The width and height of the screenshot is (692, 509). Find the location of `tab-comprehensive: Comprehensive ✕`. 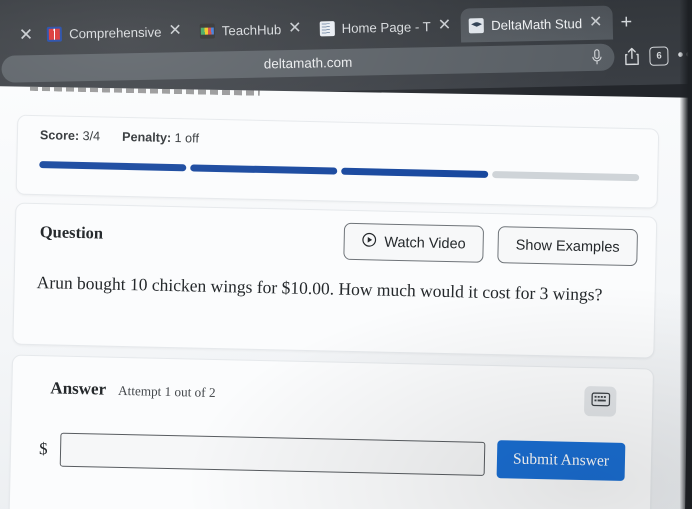

tab-comprehensive: Comprehensive ✕ is located at coordinates (115, 32).